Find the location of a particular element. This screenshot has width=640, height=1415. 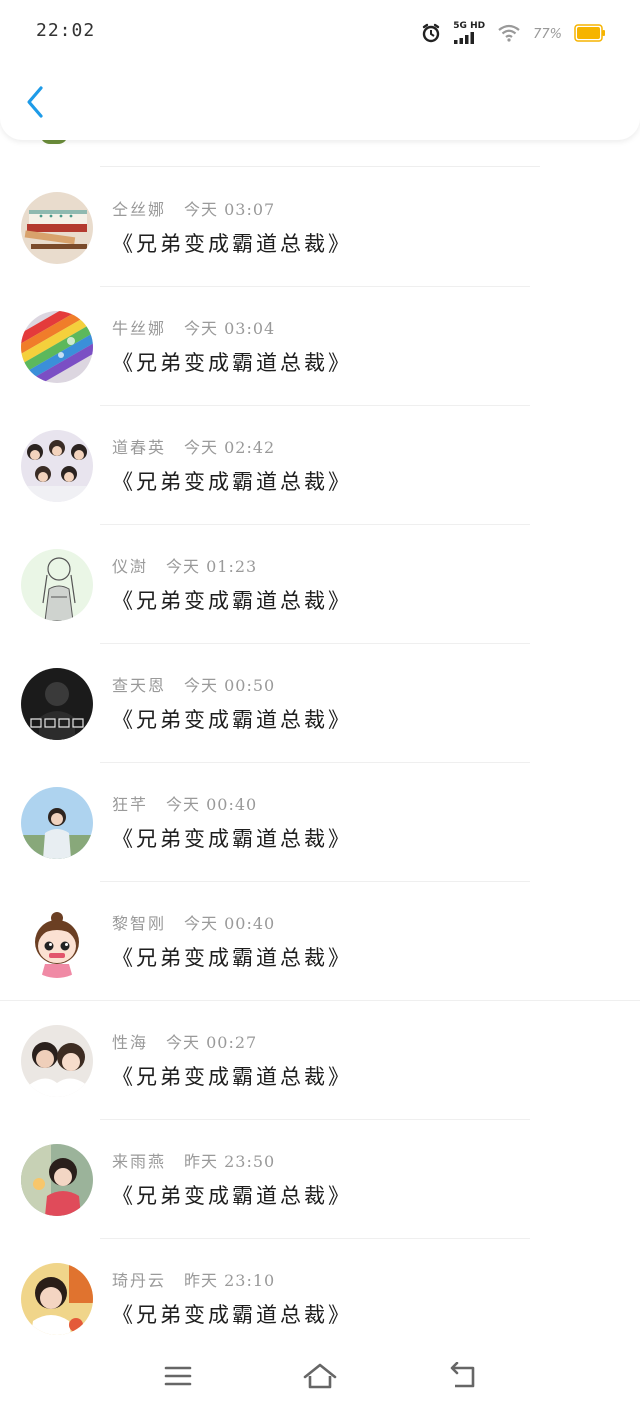

item-meta: 黎智刚 今天 00:40 is located at coordinates (193, 922).